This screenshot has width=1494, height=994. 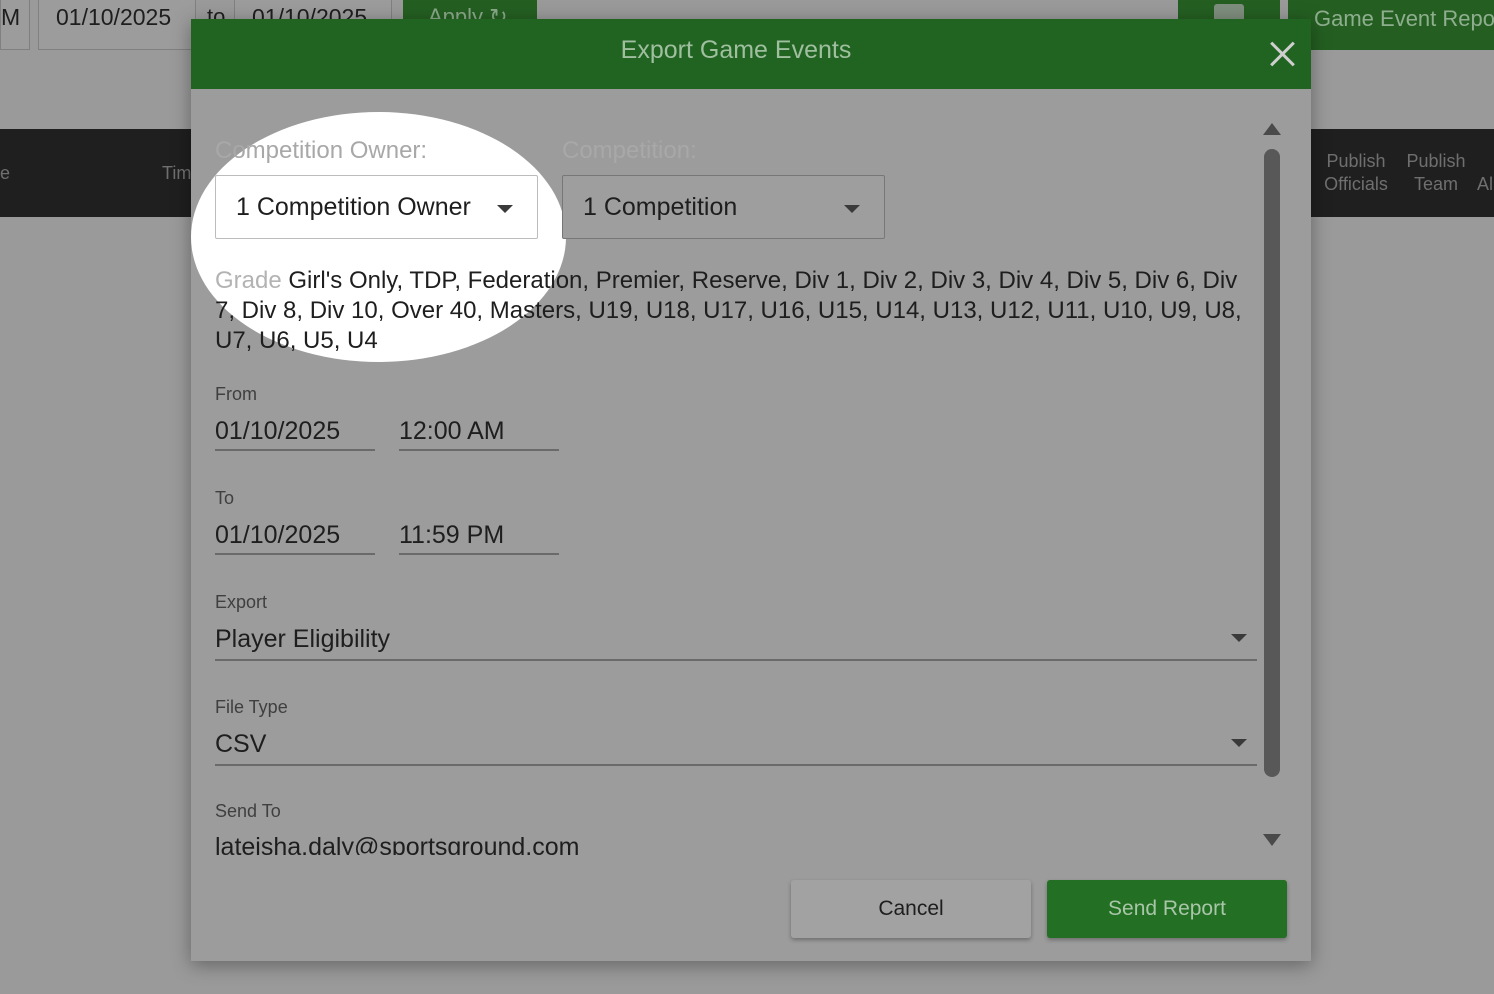 I want to click on competition-owner-value: 1 Competition Owner, so click(x=353, y=207).